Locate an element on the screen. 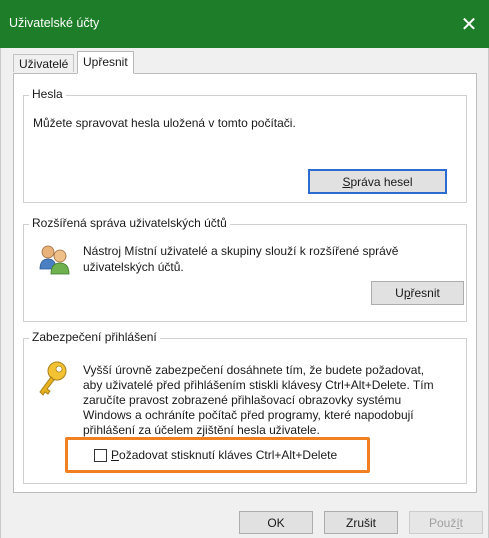 This screenshot has height=538, width=489. apply-button: Použ í t is located at coordinates (446, 522).